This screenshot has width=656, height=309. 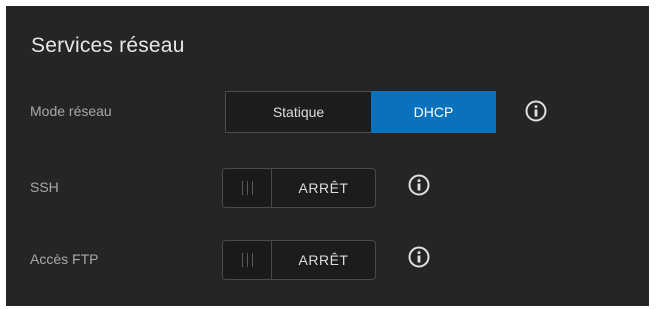 I want to click on ftp-info-icon, so click(x=419, y=257).